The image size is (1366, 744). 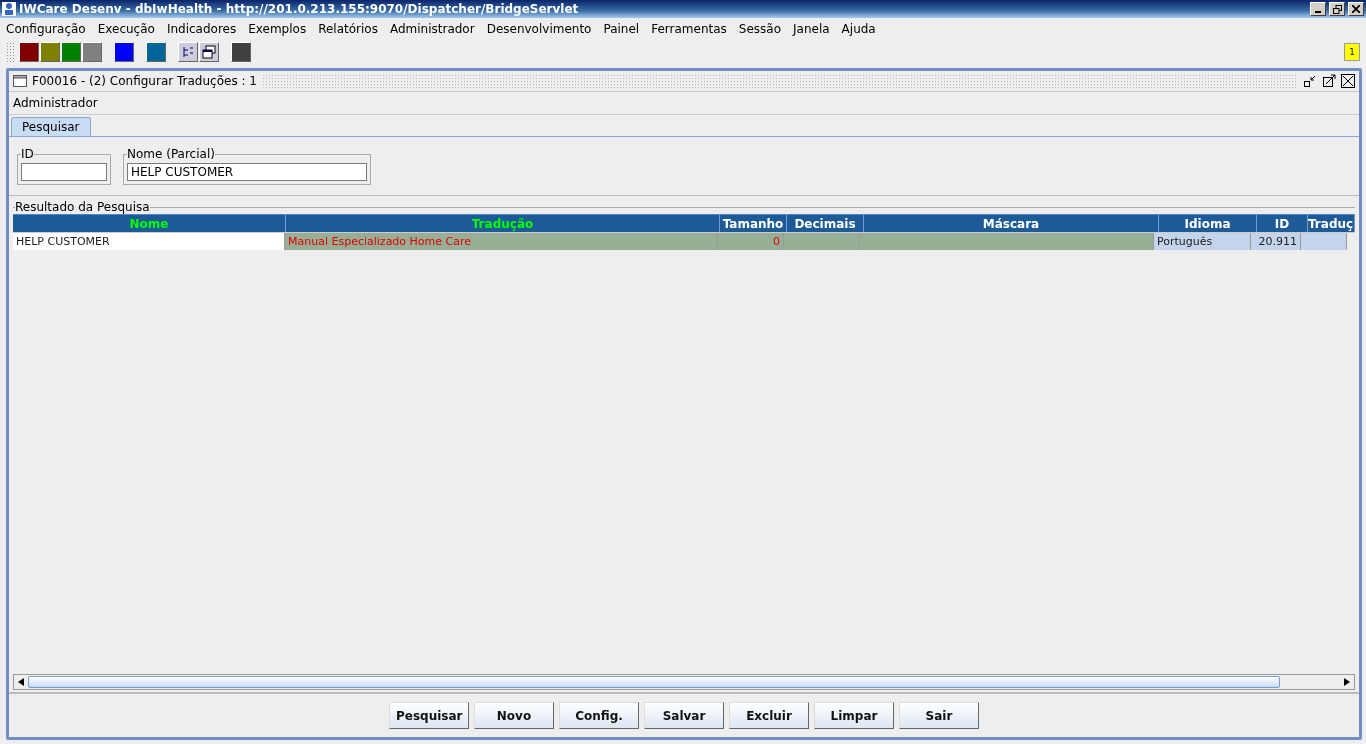 I want to click on action-button: Salvar, so click(x=684, y=715).